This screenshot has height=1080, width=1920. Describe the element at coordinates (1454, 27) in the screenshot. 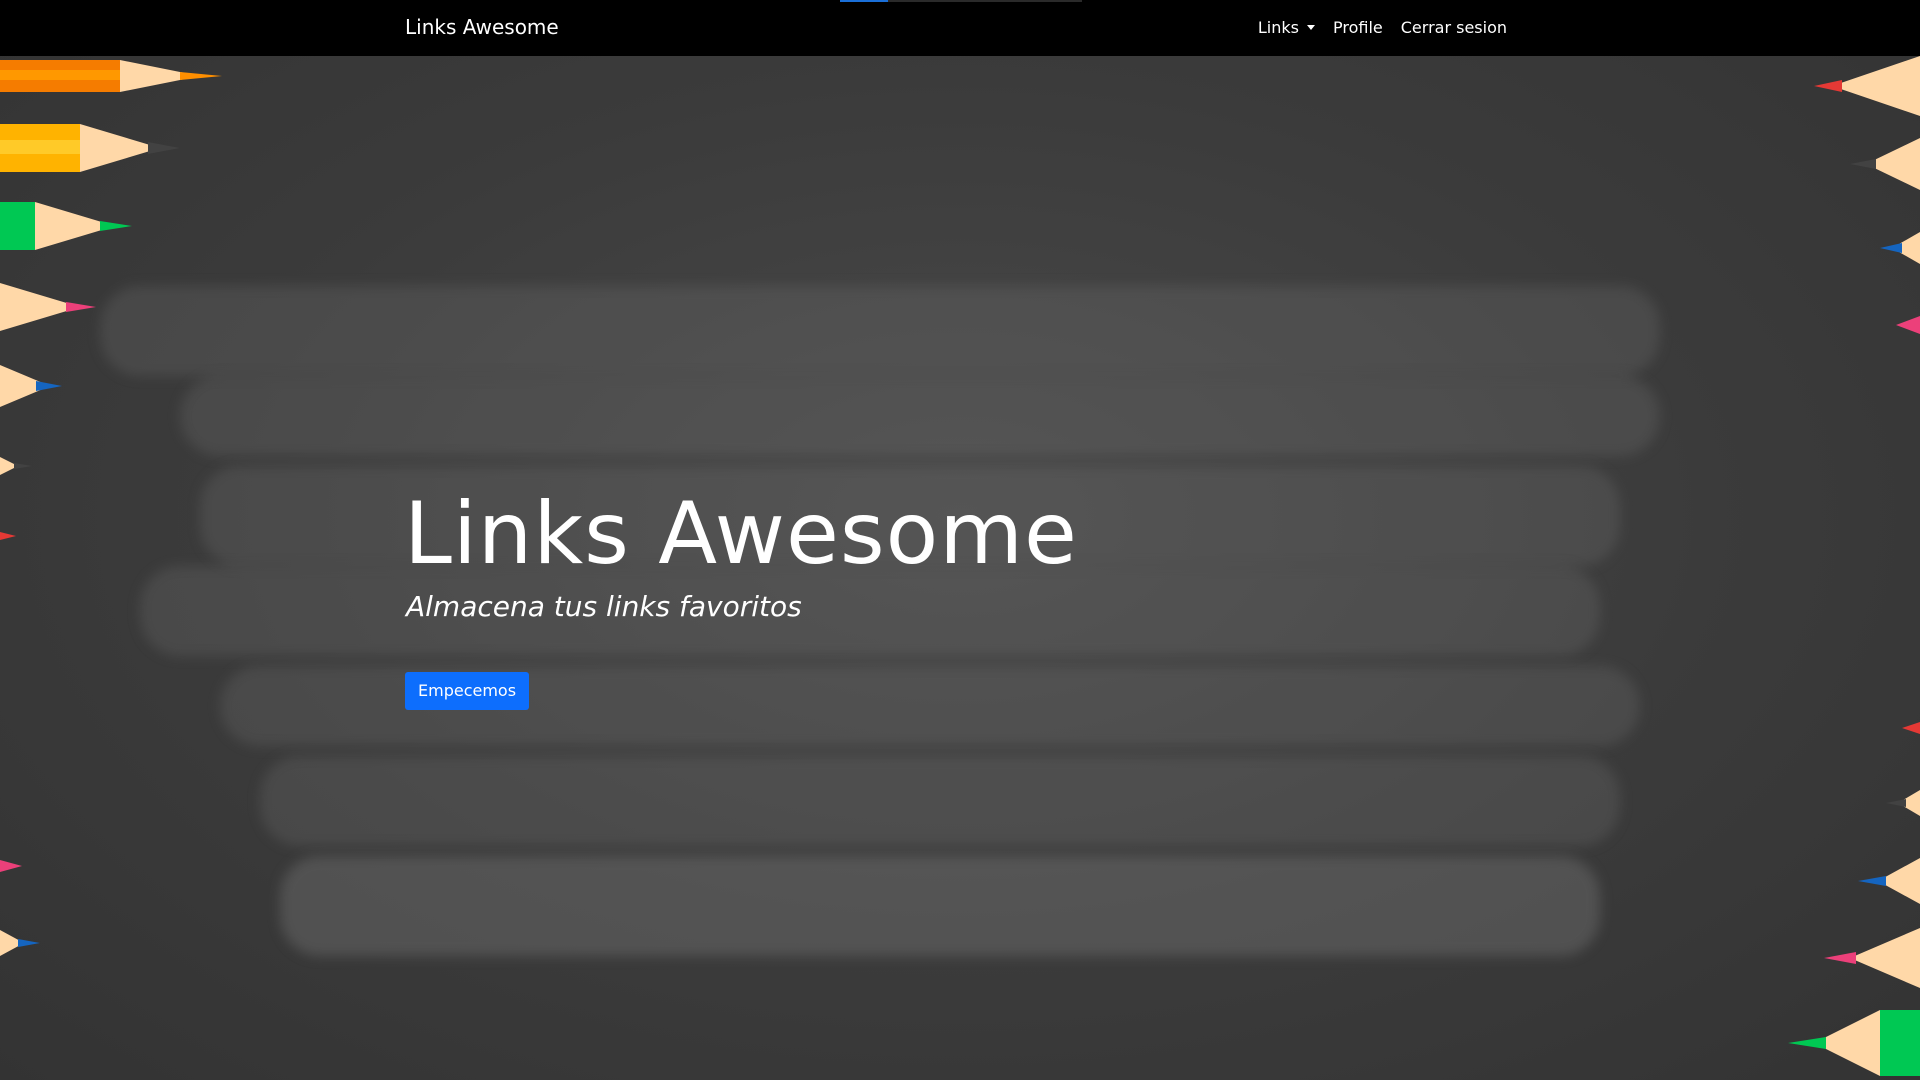

I see `logout-link: Cerrar sesion` at that location.